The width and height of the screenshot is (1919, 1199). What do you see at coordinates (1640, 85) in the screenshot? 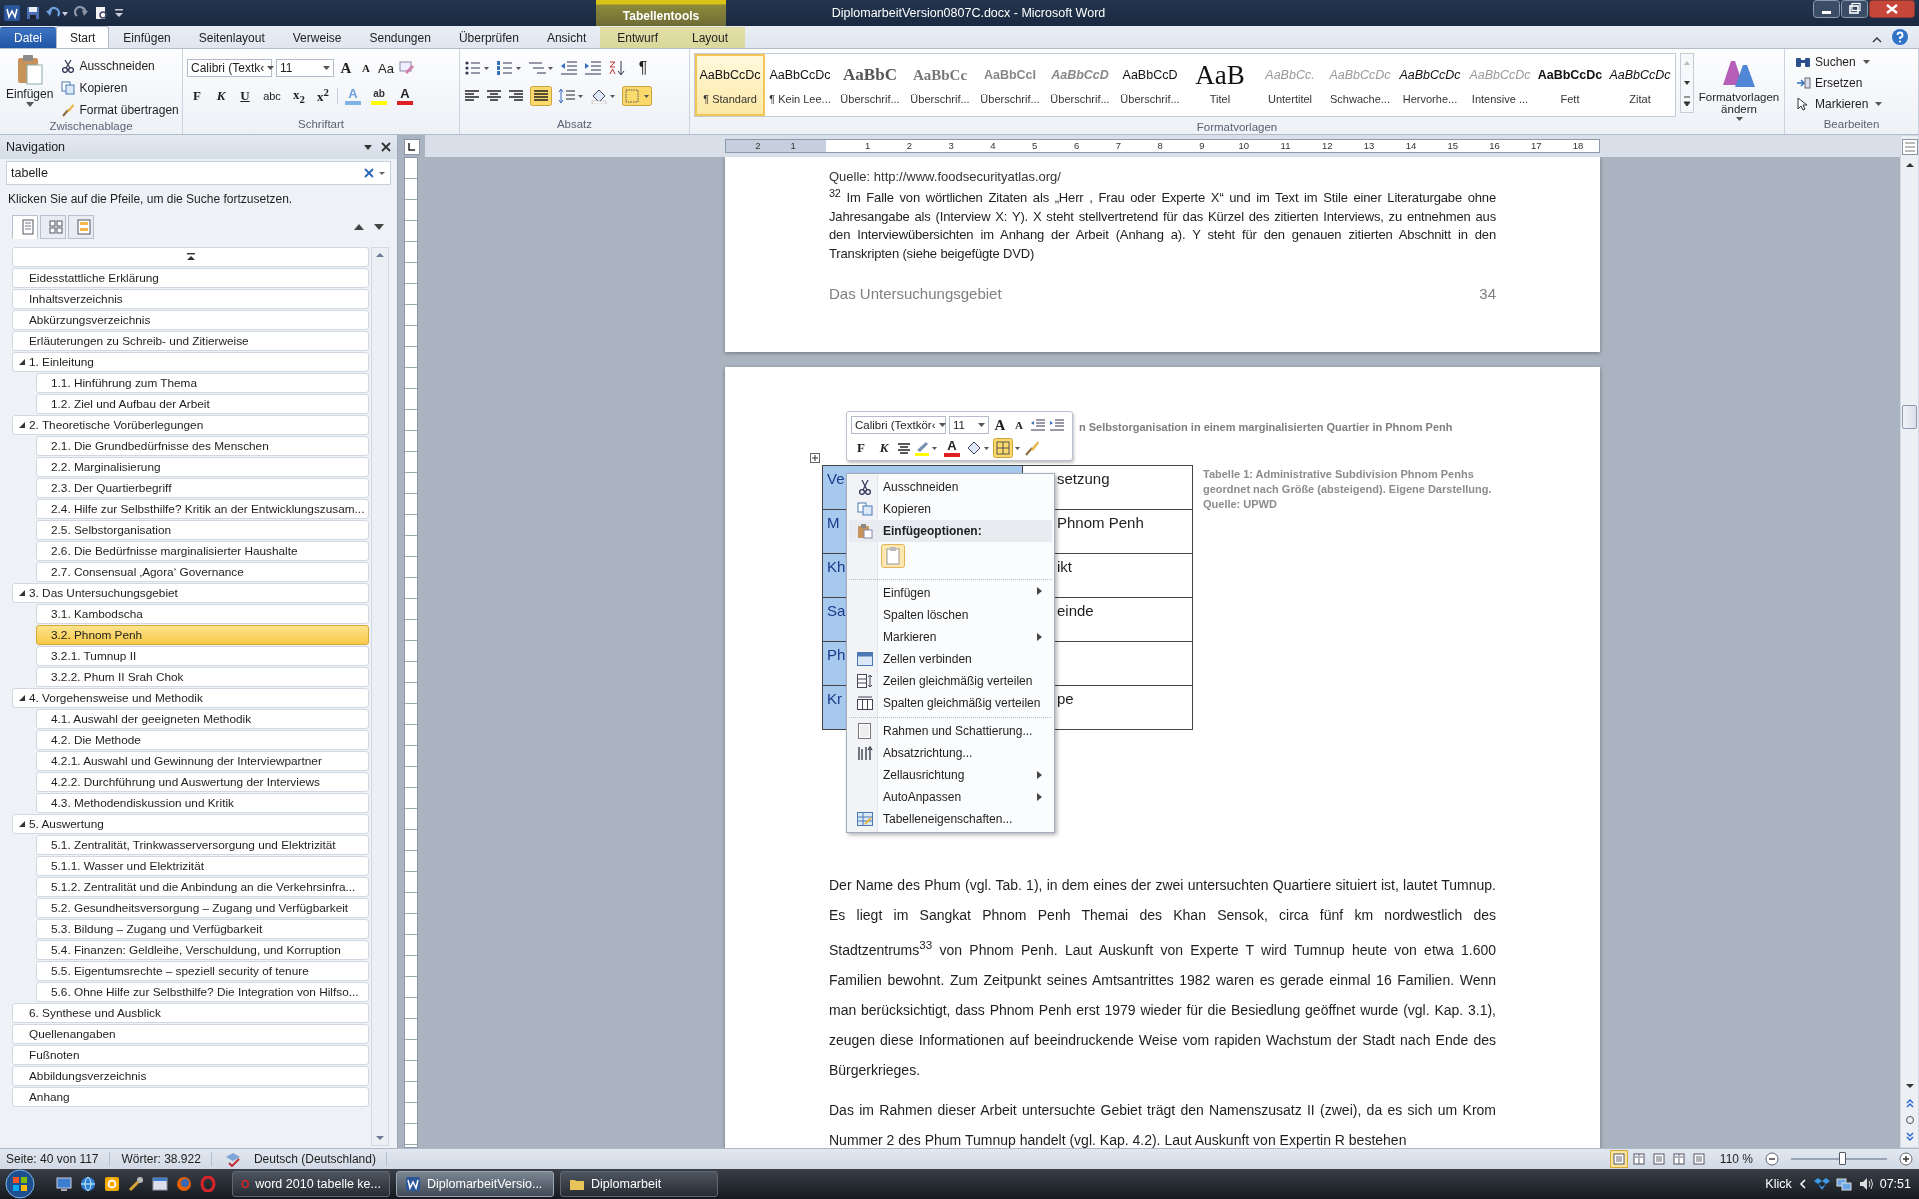
I see `style-preset: AaBbCcDc Zitat` at bounding box center [1640, 85].